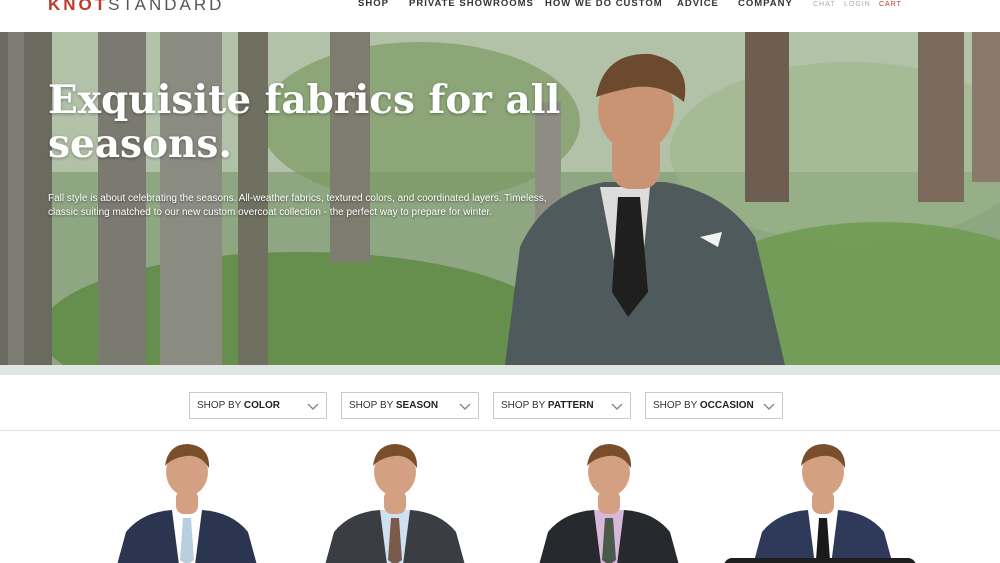 The height and width of the screenshot is (563, 1000). I want to click on nav-shop: SHOP, so click(373, 4).